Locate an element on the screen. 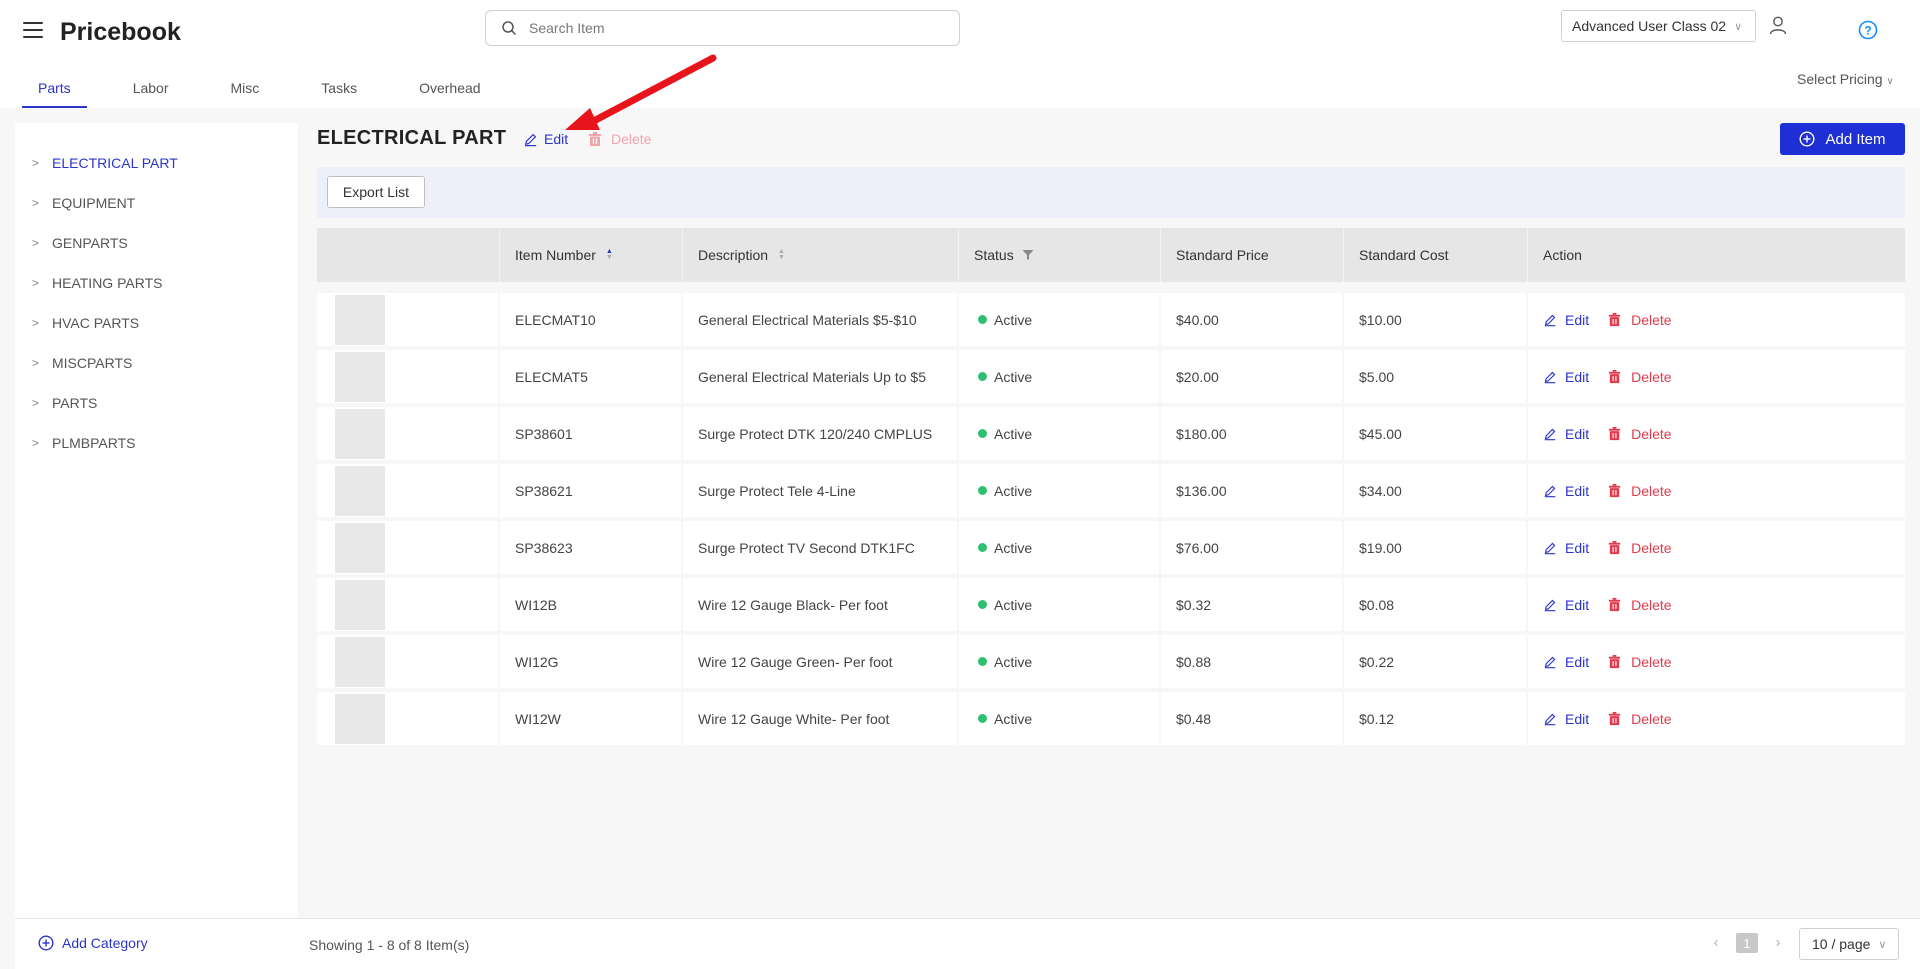  help-icon: ? is located at coordinates (1868, 30).